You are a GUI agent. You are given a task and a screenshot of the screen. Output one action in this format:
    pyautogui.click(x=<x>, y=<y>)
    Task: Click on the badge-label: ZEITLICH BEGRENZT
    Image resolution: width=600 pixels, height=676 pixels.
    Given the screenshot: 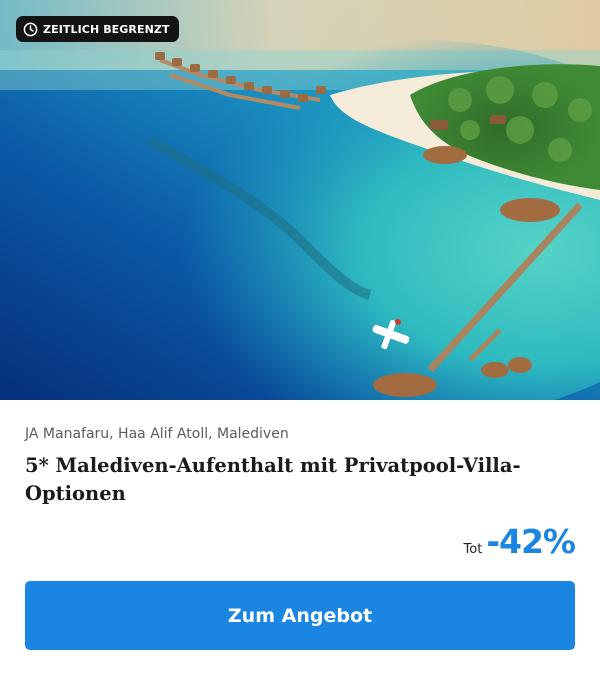 What is the action you would take?
    pyautogui.click(x=106, y=29)
    